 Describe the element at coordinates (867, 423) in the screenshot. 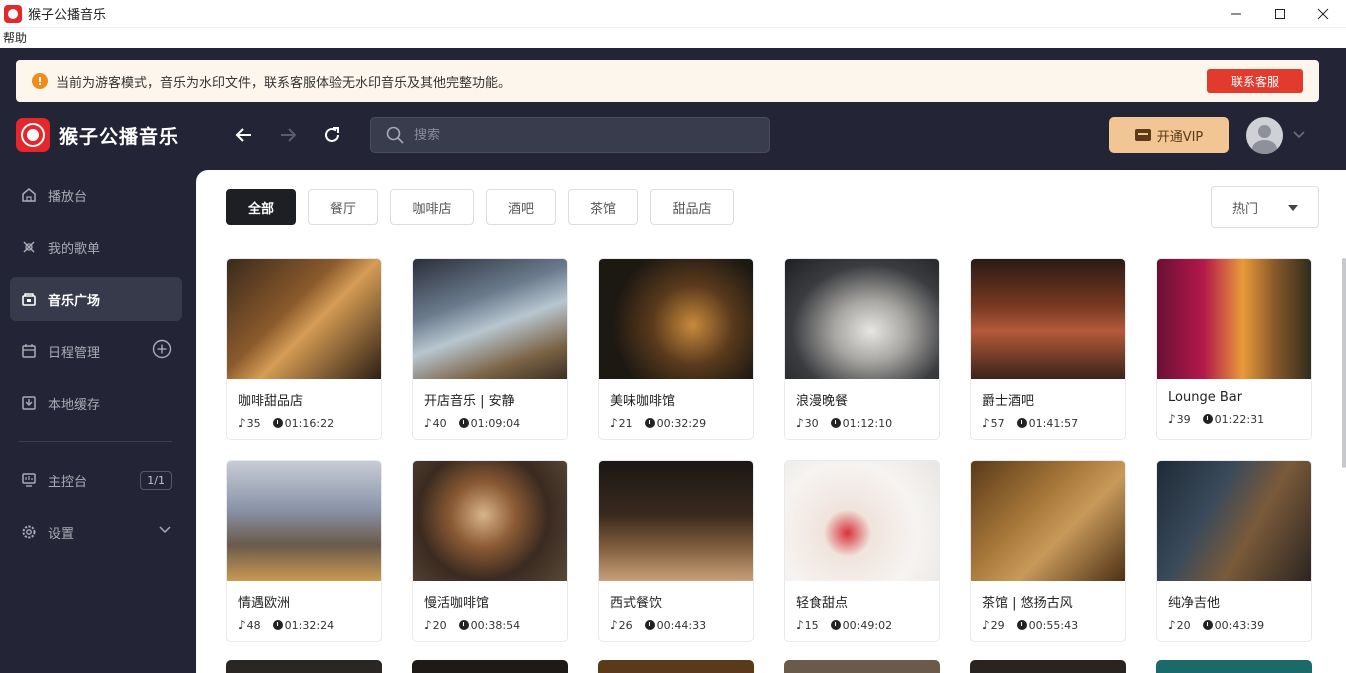

I see `playlist-duration: 01:12:10` at that location.